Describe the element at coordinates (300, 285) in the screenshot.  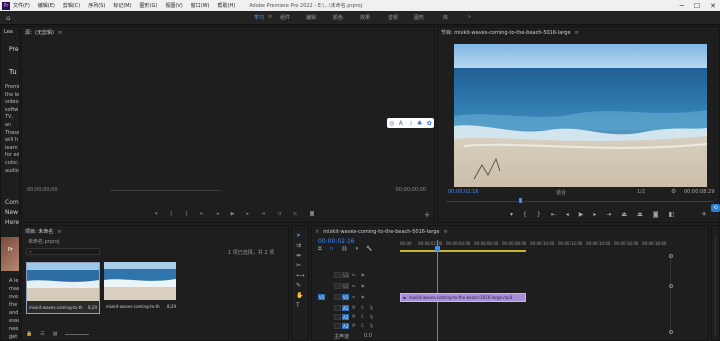
I see `pen-tool-icon: ✎` at that location.